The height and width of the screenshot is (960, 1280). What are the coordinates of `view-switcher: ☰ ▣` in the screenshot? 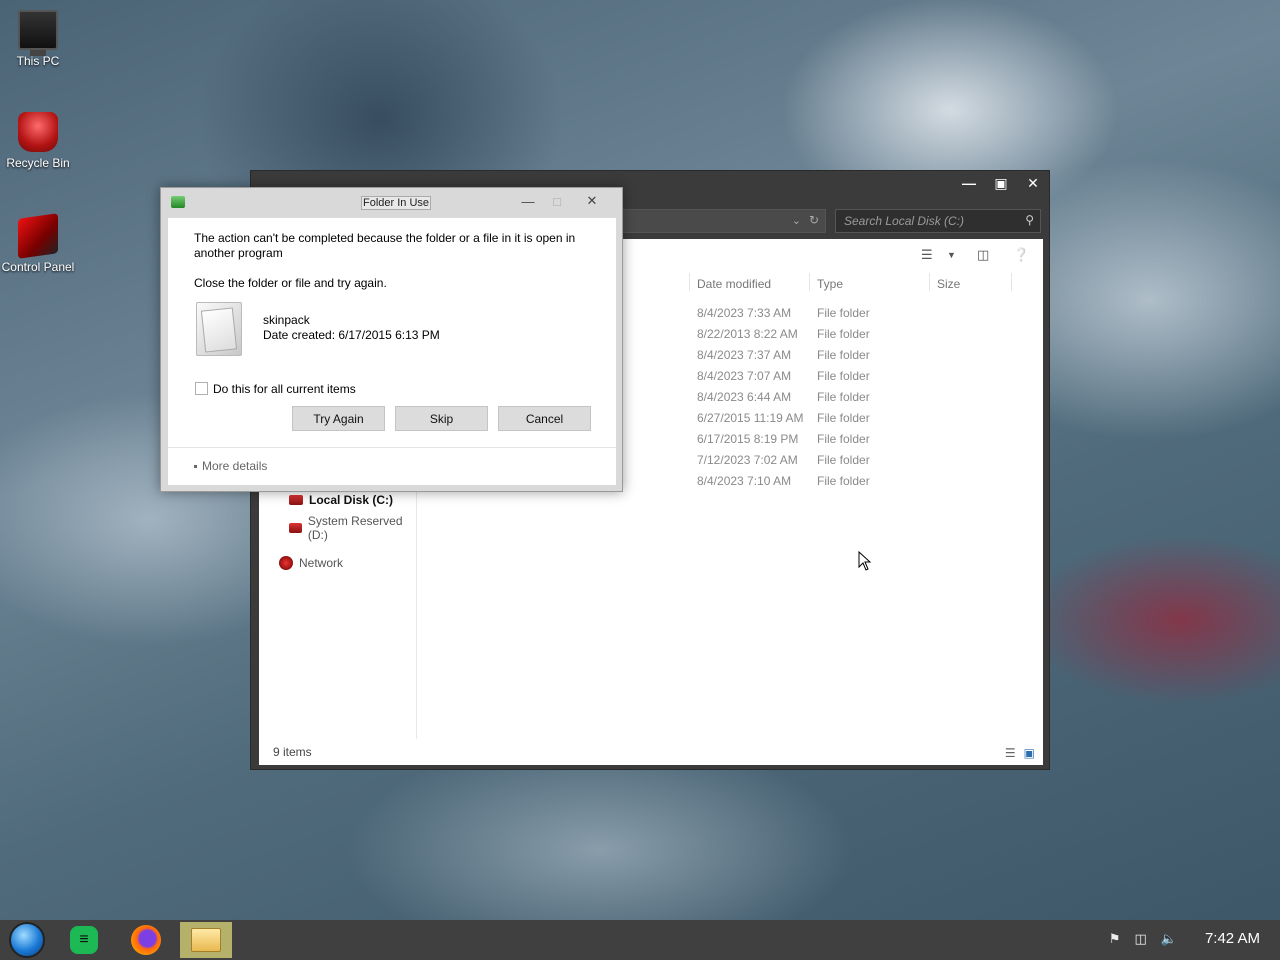 It's located at (1020, 753).